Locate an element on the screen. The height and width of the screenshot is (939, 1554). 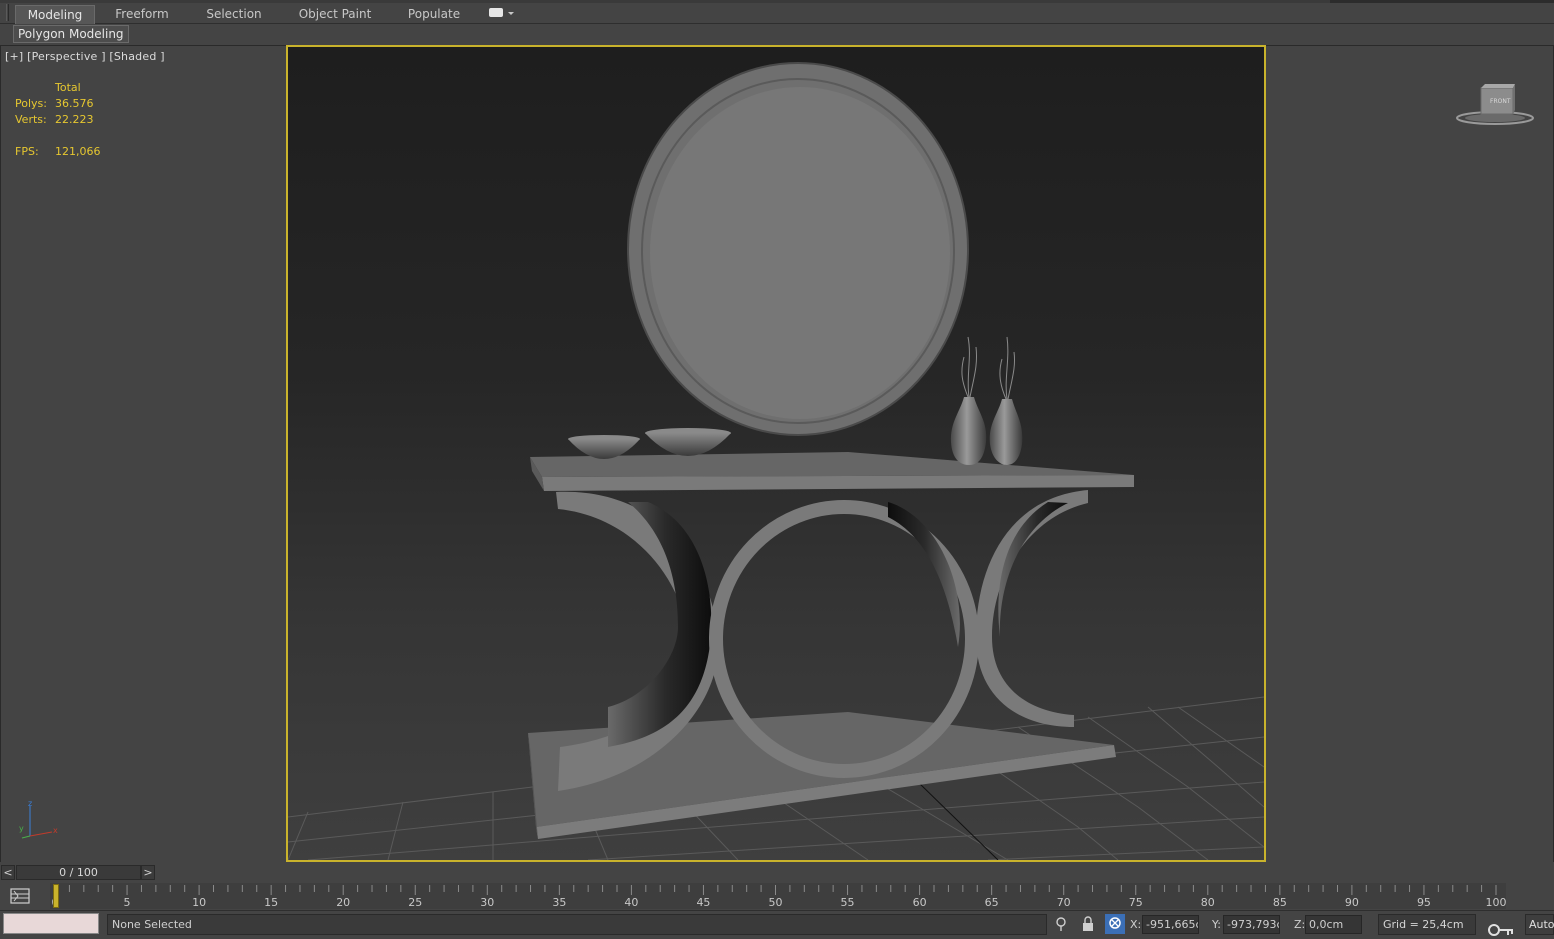
stats-header: Total is located at coordinates (68, 87).